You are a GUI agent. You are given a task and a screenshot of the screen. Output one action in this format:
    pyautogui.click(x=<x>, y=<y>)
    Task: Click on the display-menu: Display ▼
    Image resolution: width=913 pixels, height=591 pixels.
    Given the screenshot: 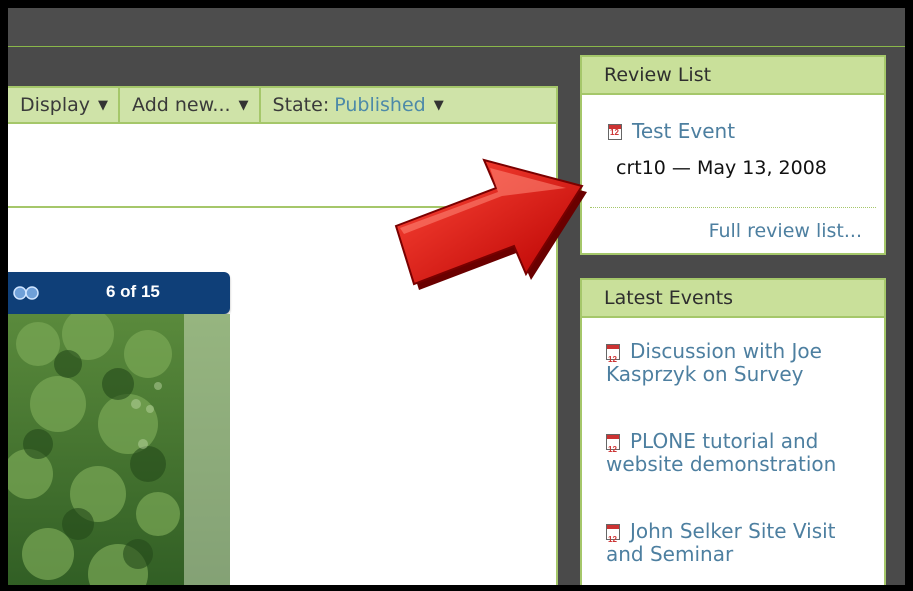 What is the action you would take?
    pyautogui.click(x=64, y=105)
    